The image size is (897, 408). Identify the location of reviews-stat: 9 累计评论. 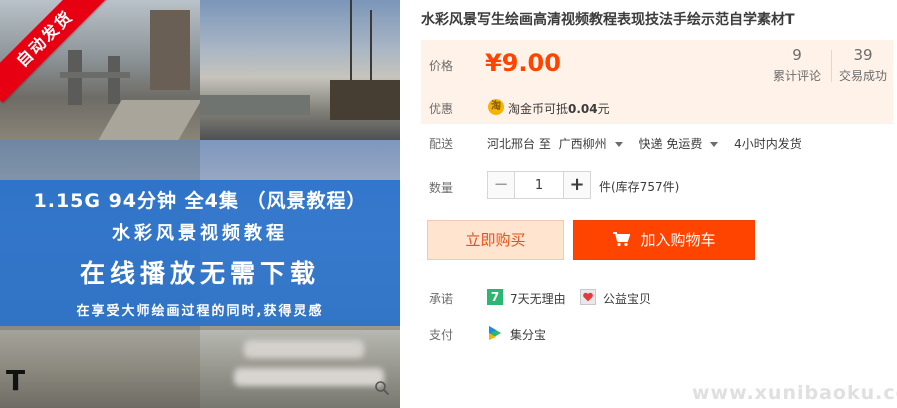
(797, 65).